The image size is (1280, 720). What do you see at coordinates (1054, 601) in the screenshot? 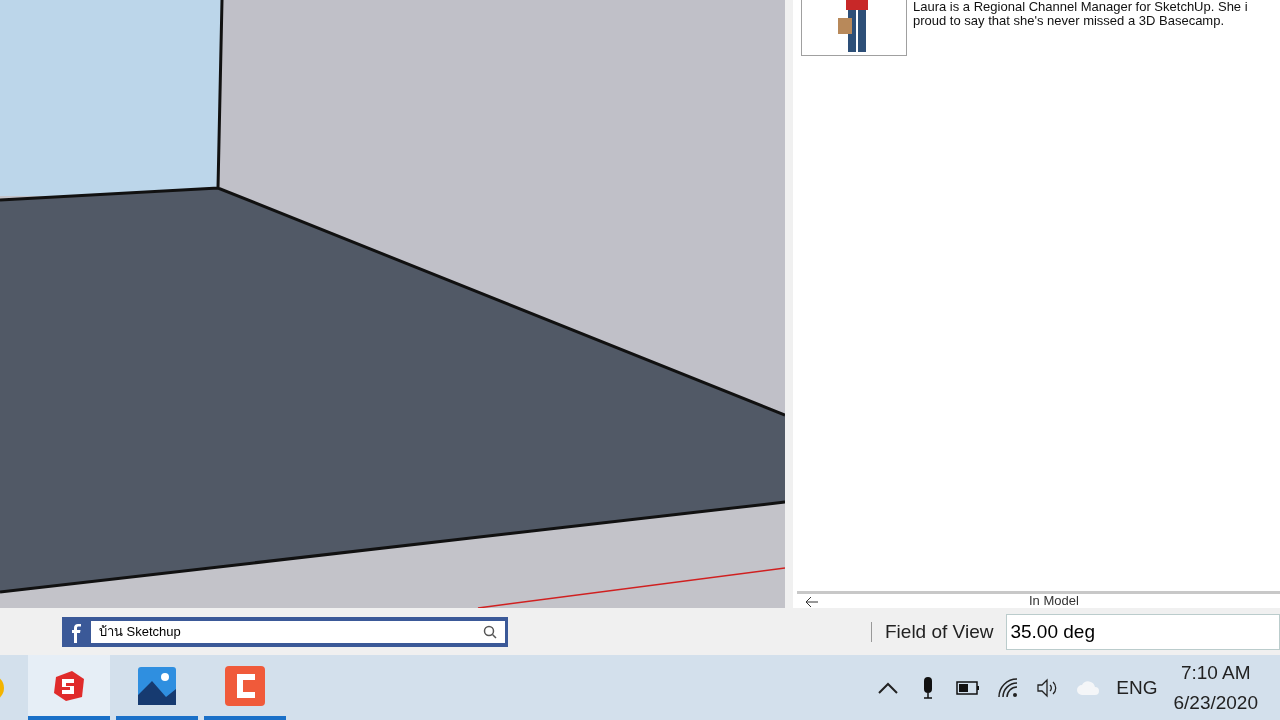
I see `panel-footer-label: In Model` at bounding box center [1054, 601].